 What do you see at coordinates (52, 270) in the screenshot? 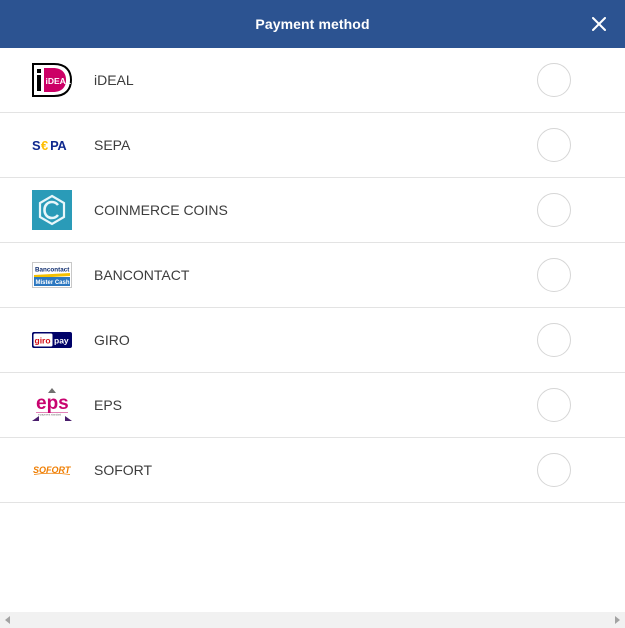
I see `svg-text: Bancontact` at bounding box center [52, 270].